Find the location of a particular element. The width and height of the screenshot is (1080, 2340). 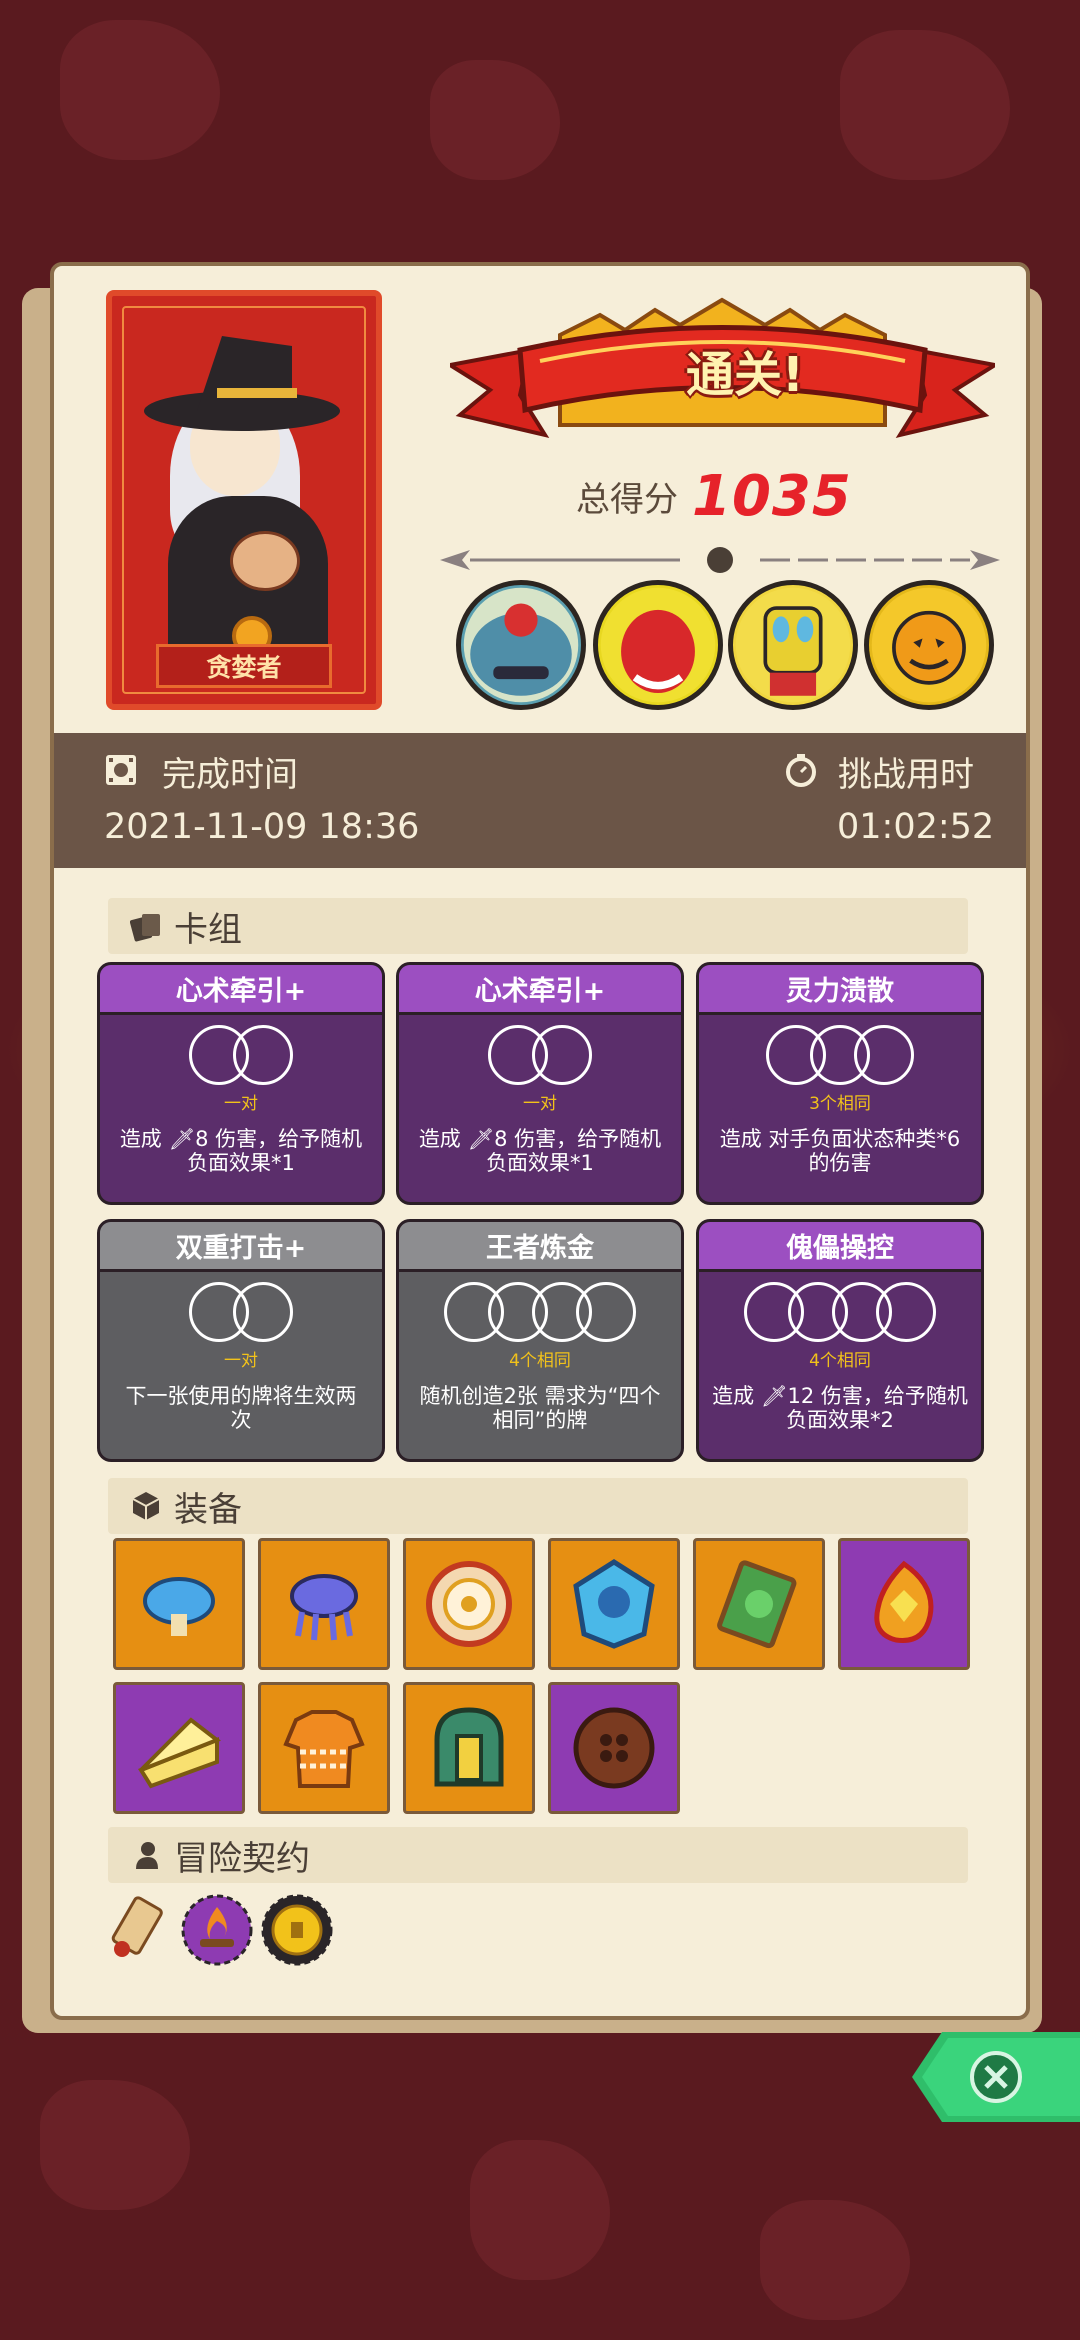

contract-label: 冒险契约 is located at coordinates (242, 1858).